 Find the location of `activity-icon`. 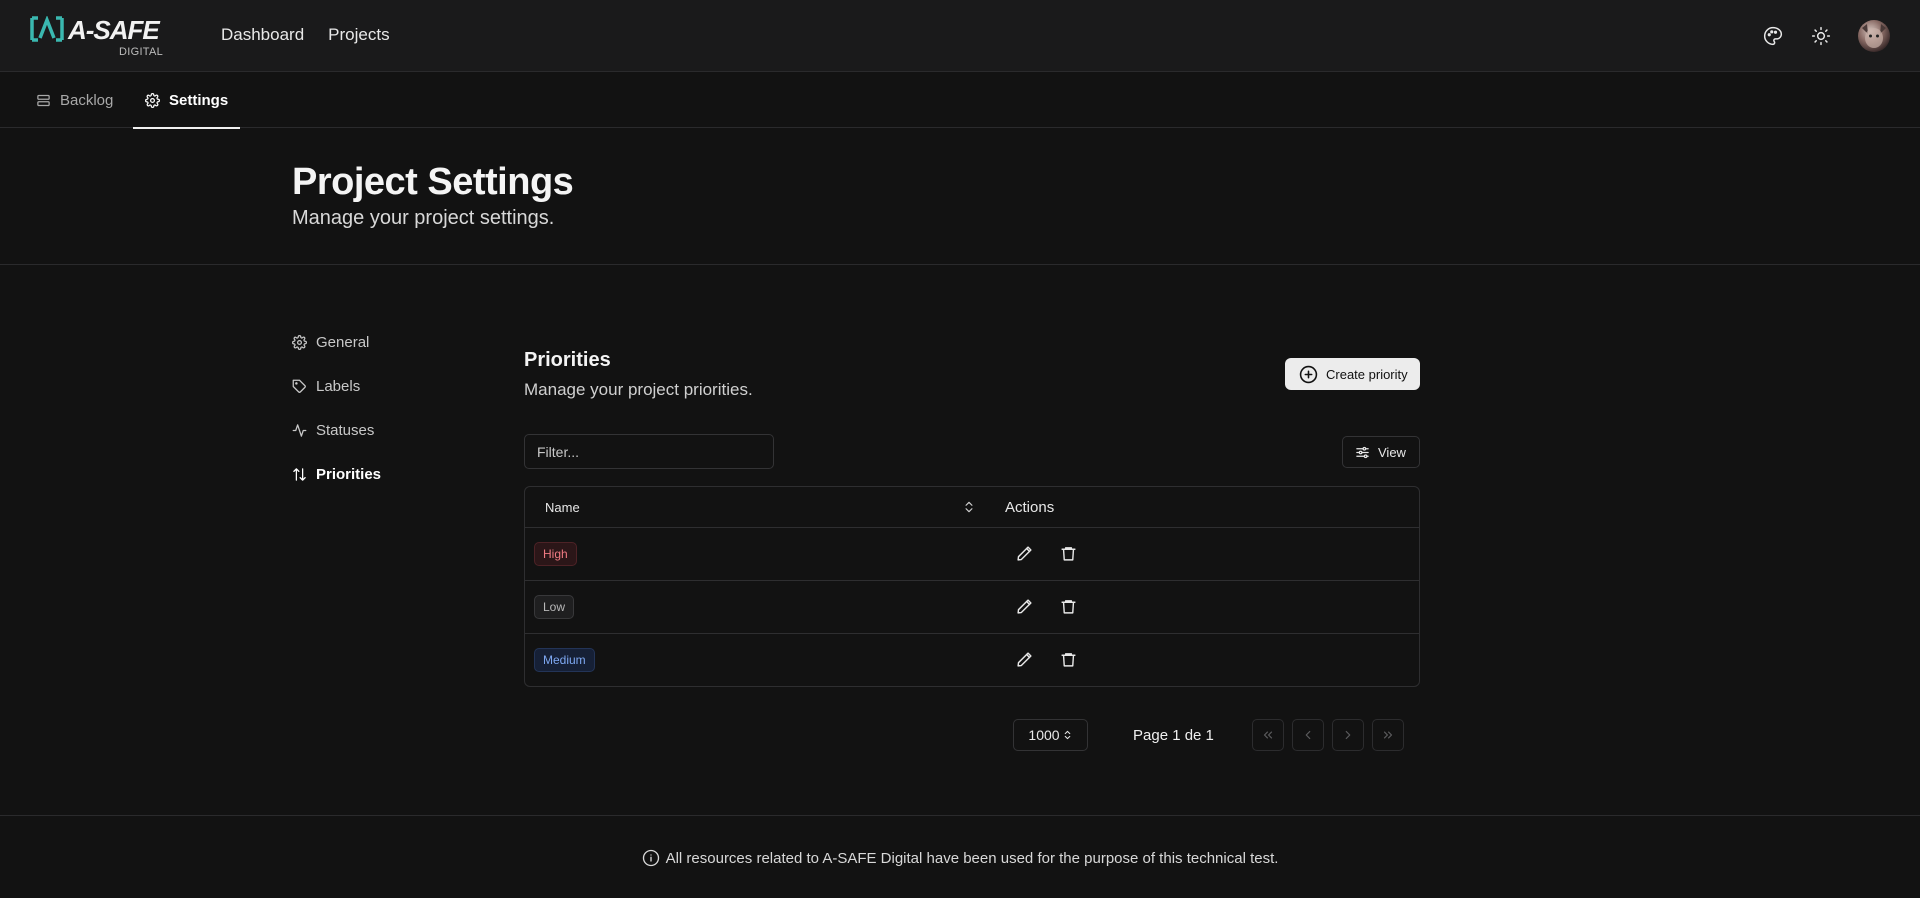

activity-icon is located at coordinates (299, 430).